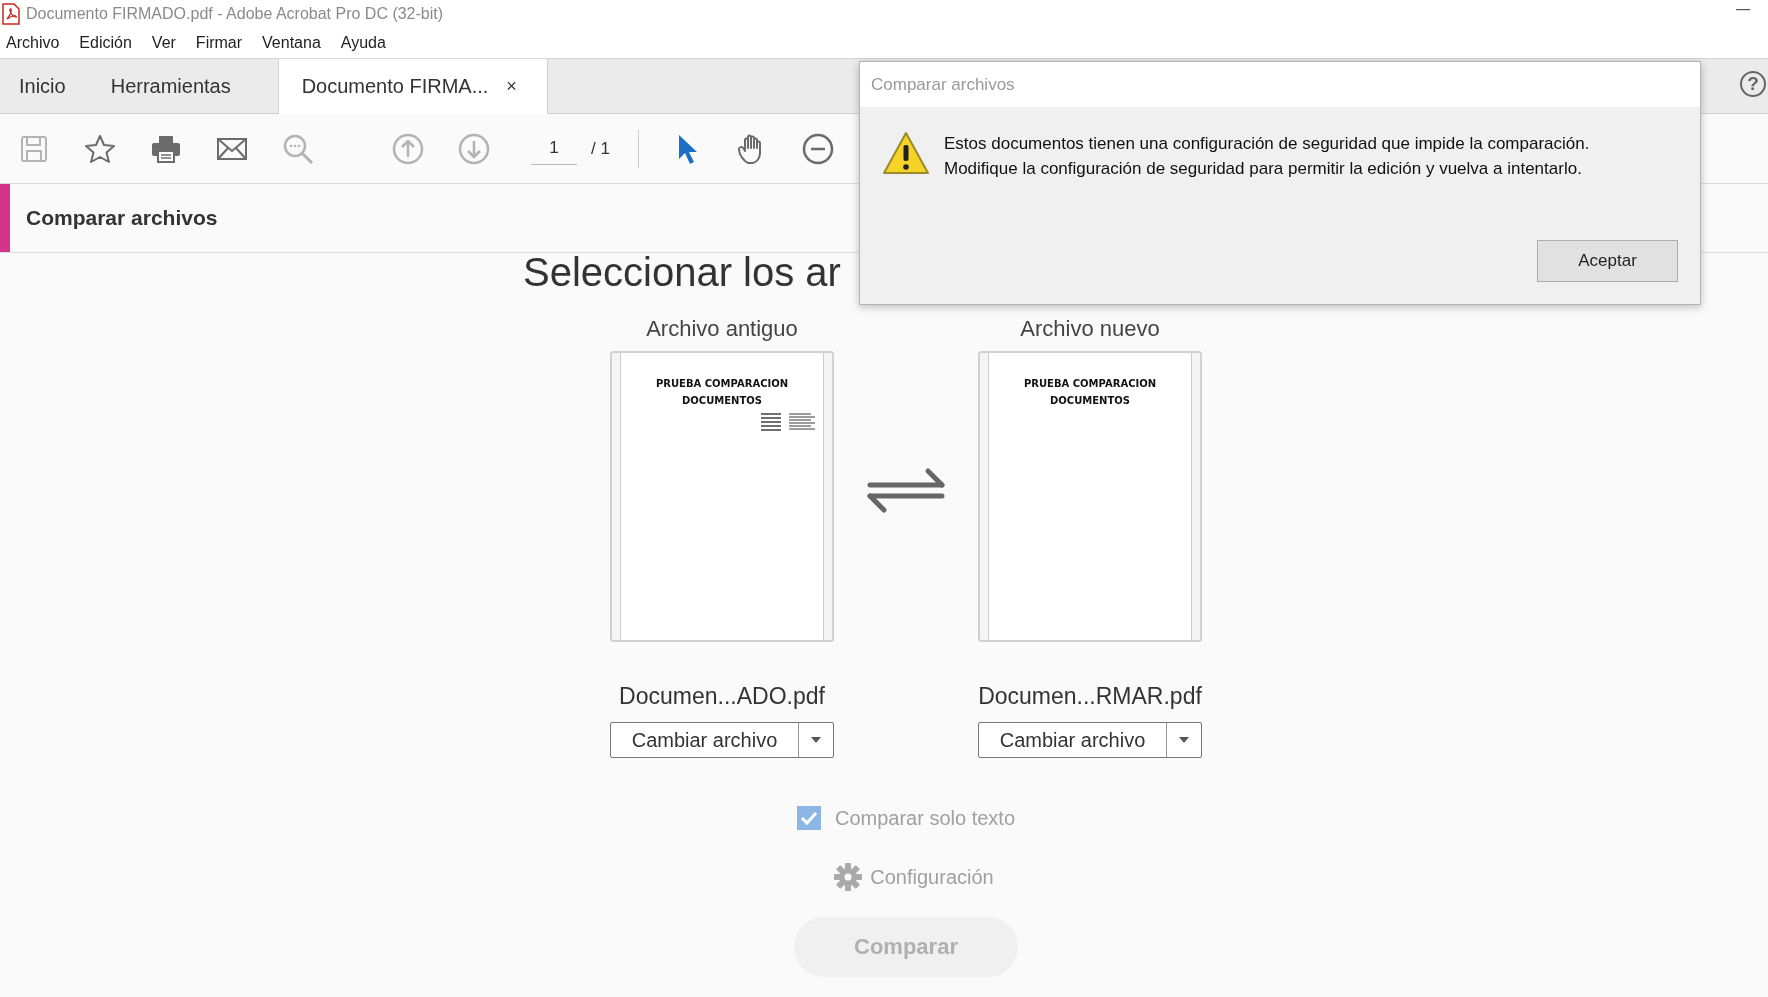 This screenshot has height=997, width=1768. What do you see at coordinates (5, 218) in the screenshot?
I see `panel-accent-bar` at bounding box center [5, 218].